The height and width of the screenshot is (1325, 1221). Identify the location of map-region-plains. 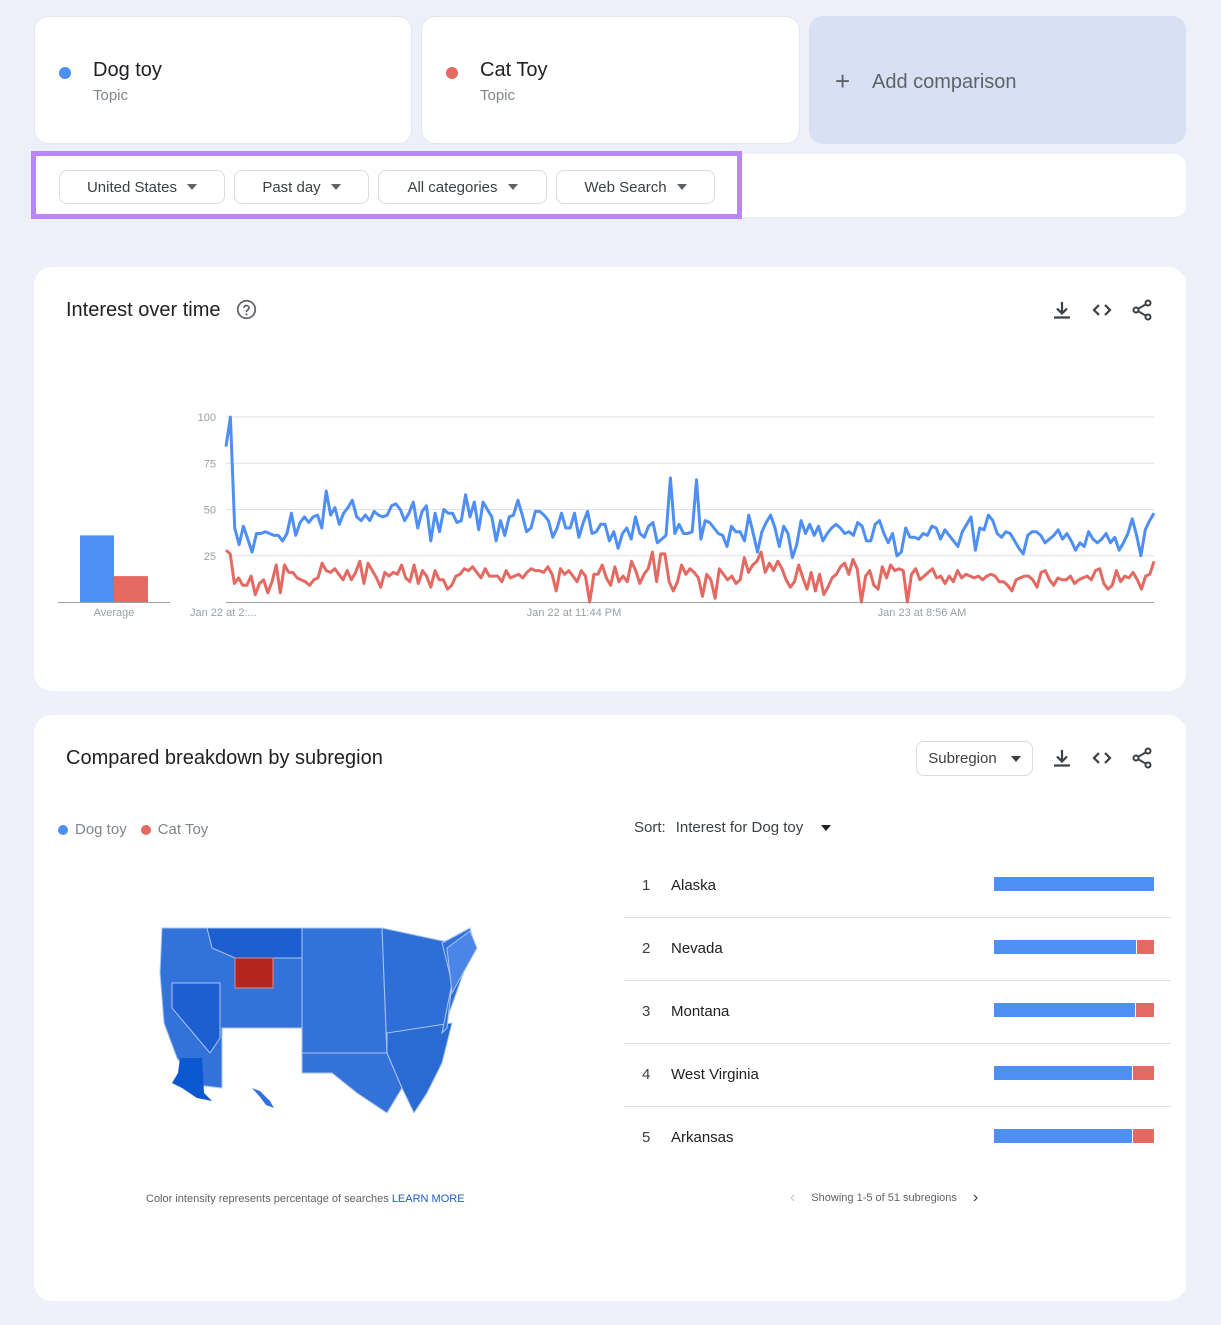
(344, 990).